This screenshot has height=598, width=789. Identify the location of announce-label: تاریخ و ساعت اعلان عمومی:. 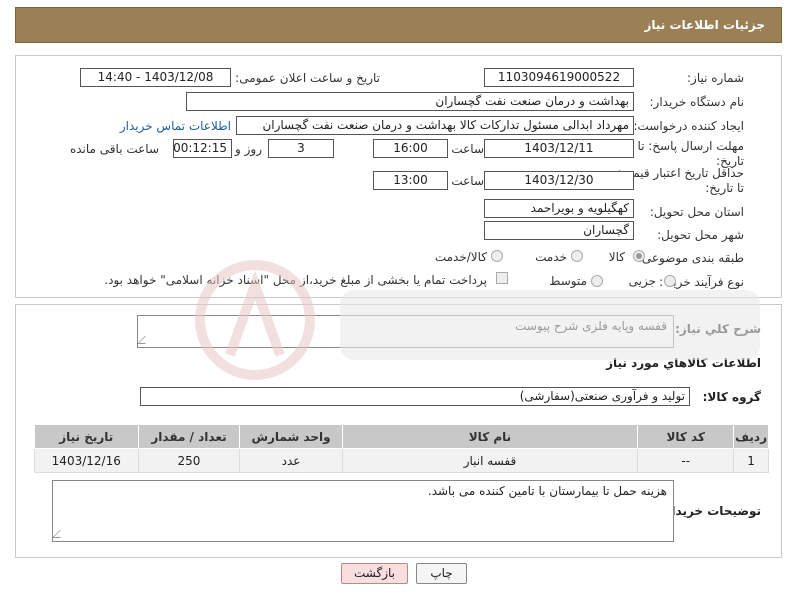
(307, 78).